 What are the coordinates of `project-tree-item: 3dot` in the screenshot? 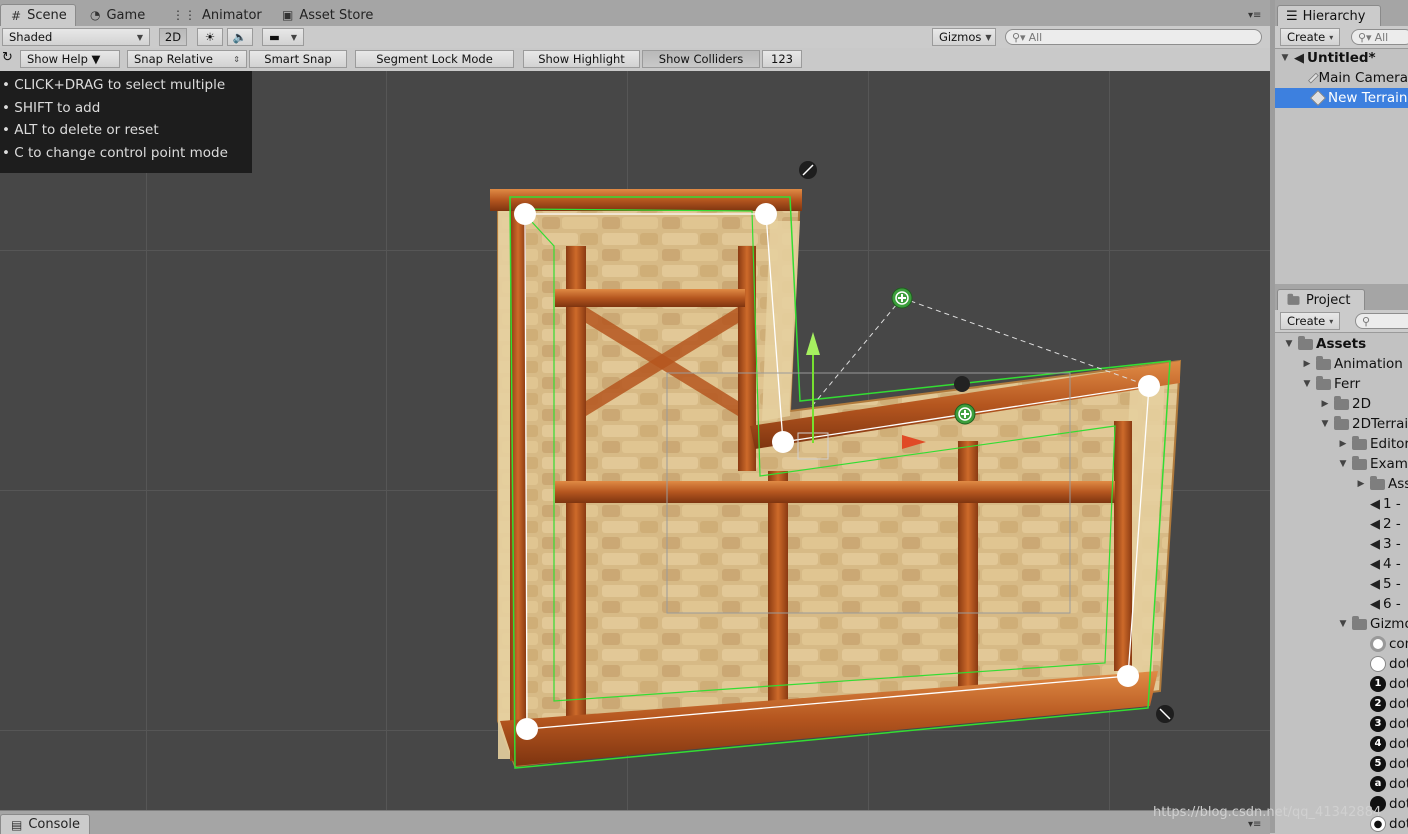 It's located at (1381, 724).